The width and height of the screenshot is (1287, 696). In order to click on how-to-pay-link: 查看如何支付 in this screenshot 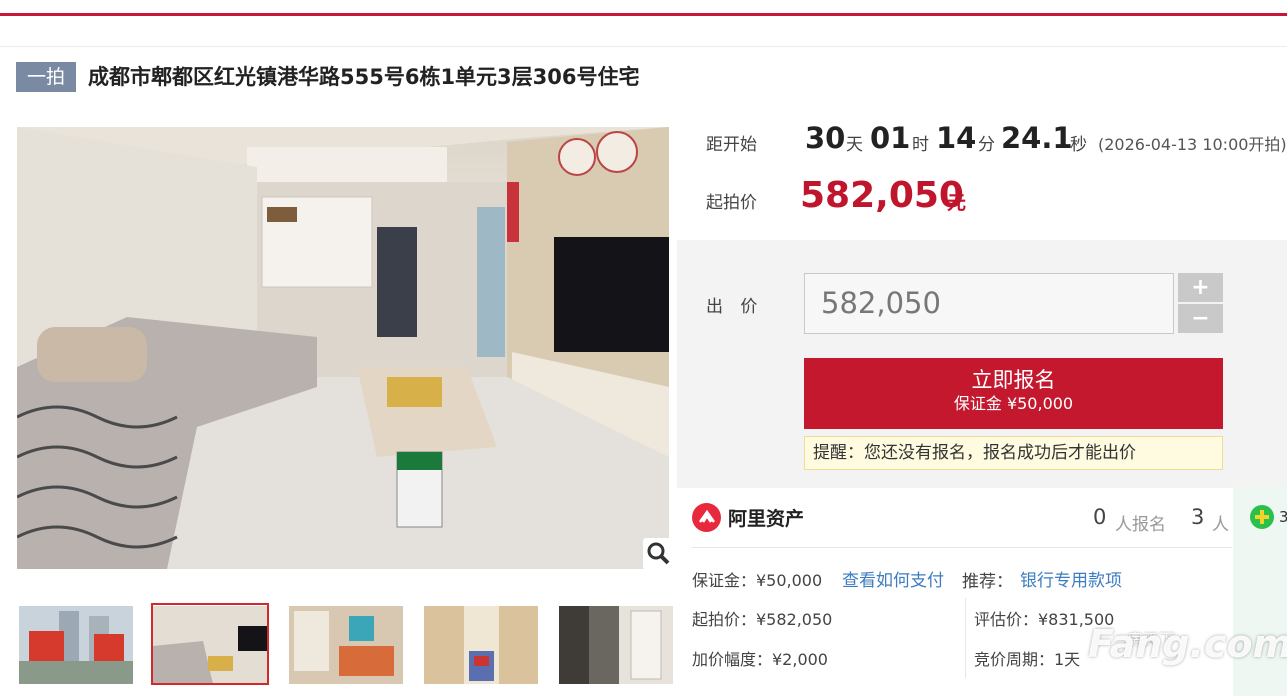, I will do `click(893, 578)`.